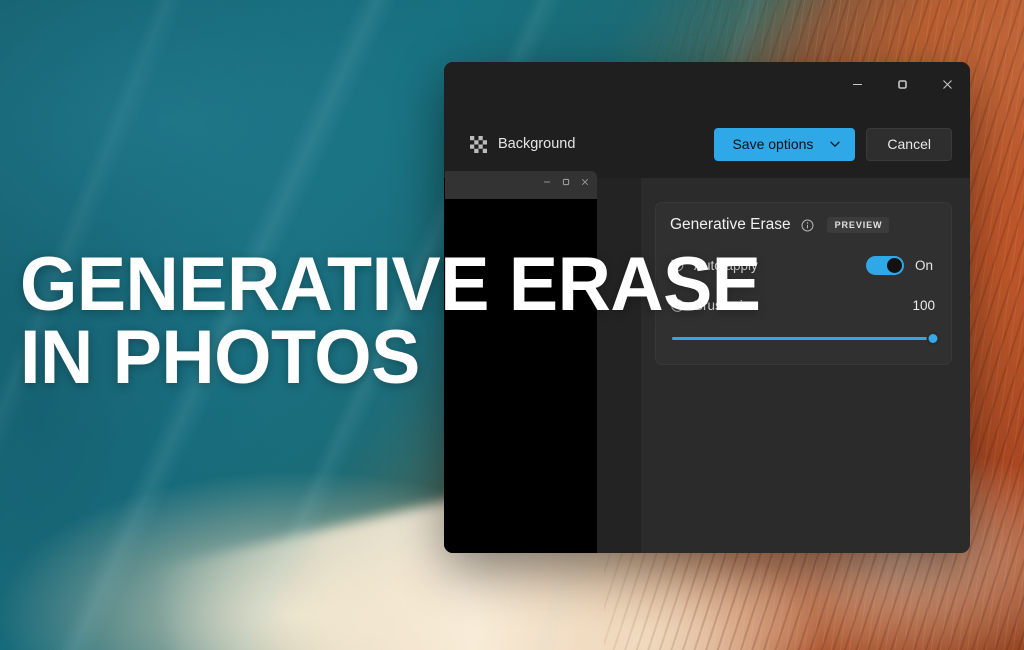  Describe the element at coordinates (924, 265) in the screenshot. I see `auto-apply-state-label: On` at that location.